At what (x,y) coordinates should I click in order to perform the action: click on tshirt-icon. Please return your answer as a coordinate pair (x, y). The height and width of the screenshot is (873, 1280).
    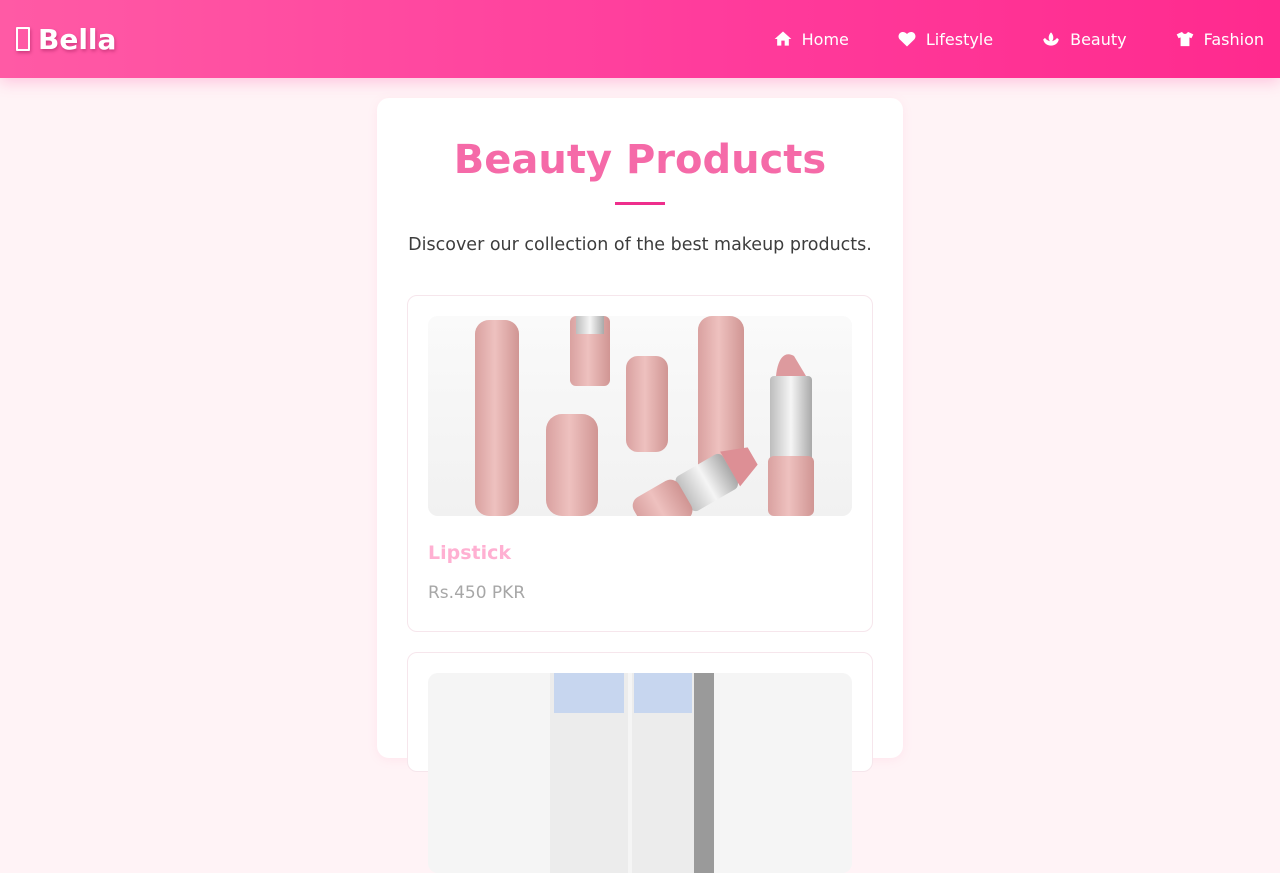
    Looking at the image, I should click on (1185, 39).